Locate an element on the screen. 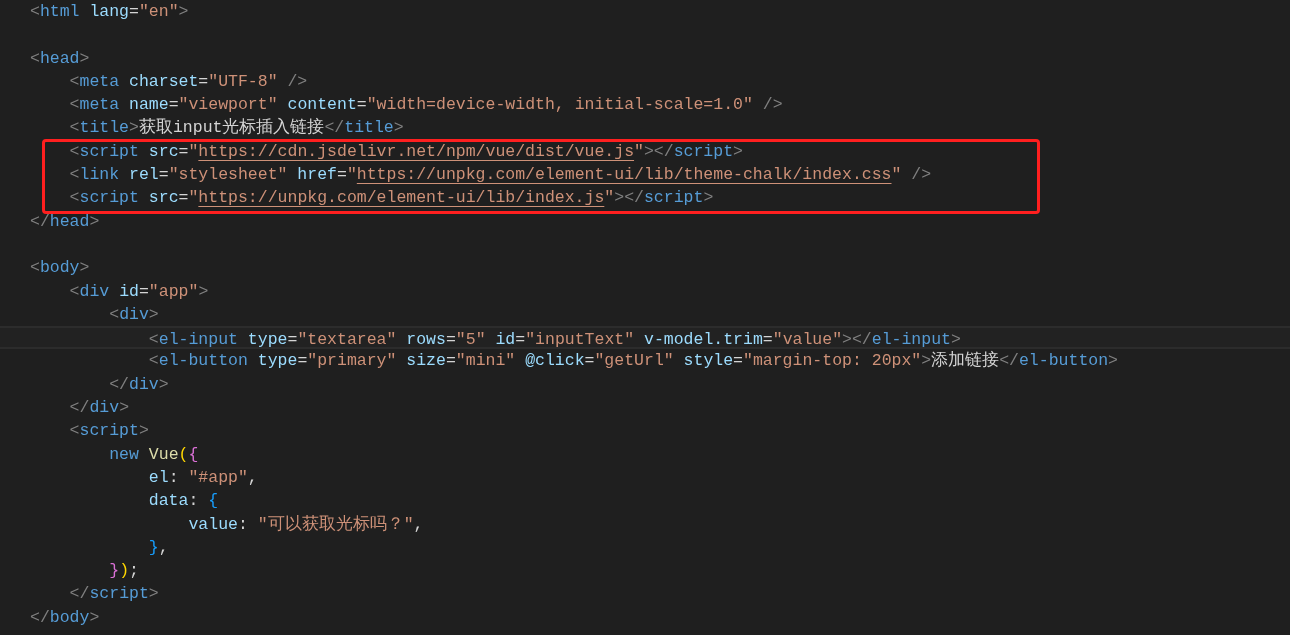  code-line: <head> is located at coordinates (60, 58).